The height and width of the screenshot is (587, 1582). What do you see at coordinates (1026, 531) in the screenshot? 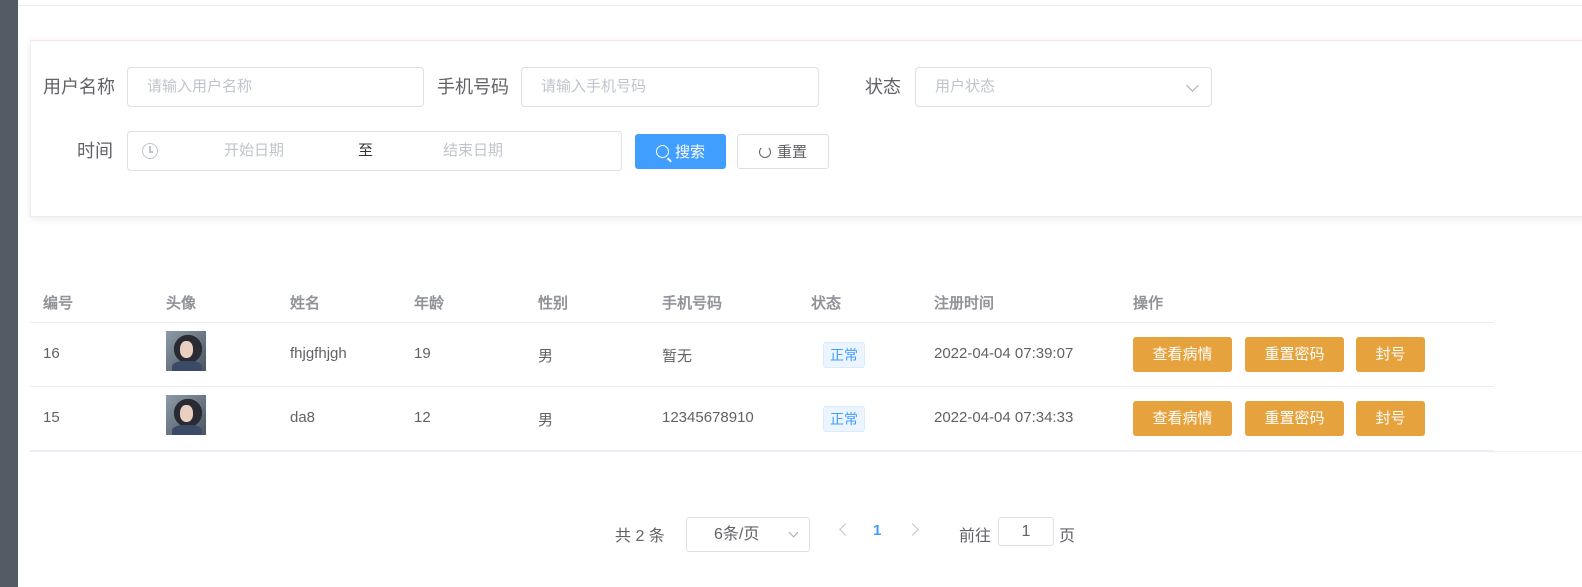
I see `goto-page-input: 1` at bounding box center [1026, 531].